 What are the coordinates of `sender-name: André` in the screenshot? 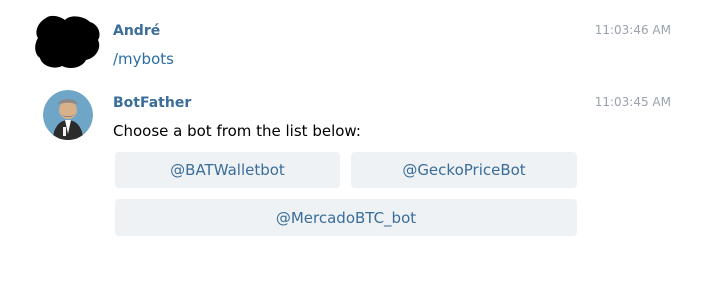 It's located at (136, 31).